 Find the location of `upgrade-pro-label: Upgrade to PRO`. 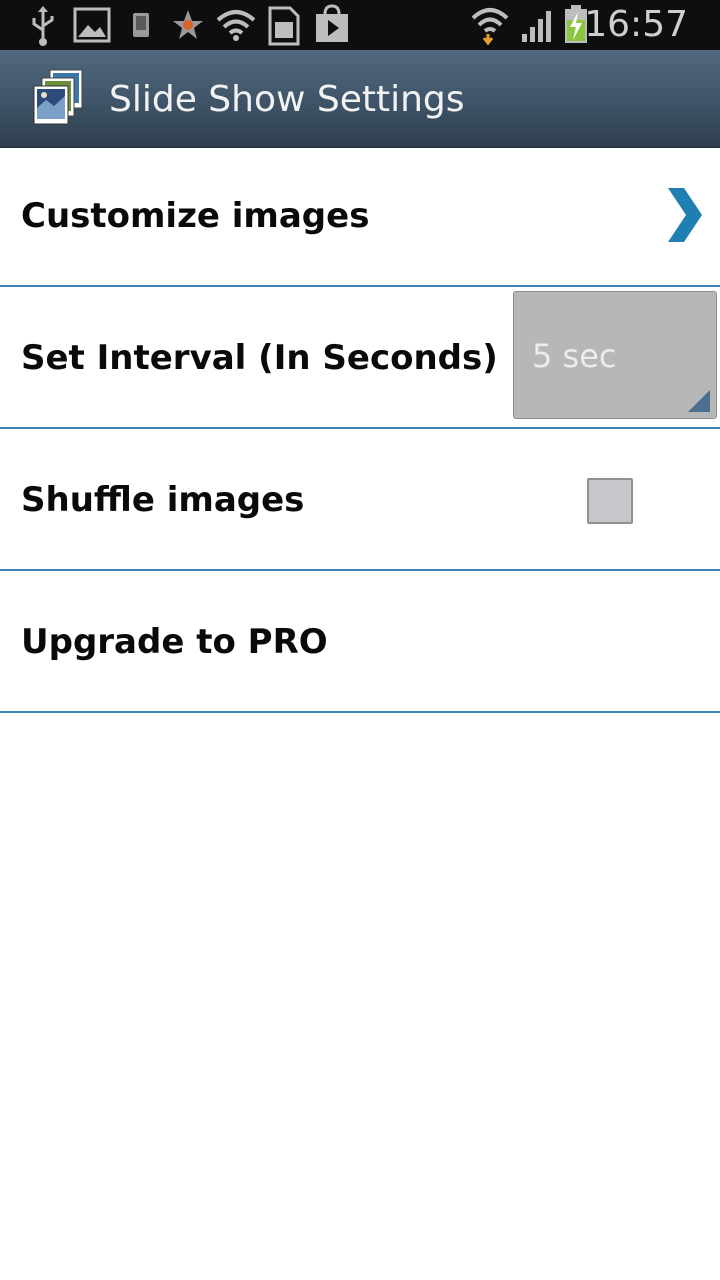

upgrade-pro-label: Upgrade to PRO is located at coordinates (174, 642).